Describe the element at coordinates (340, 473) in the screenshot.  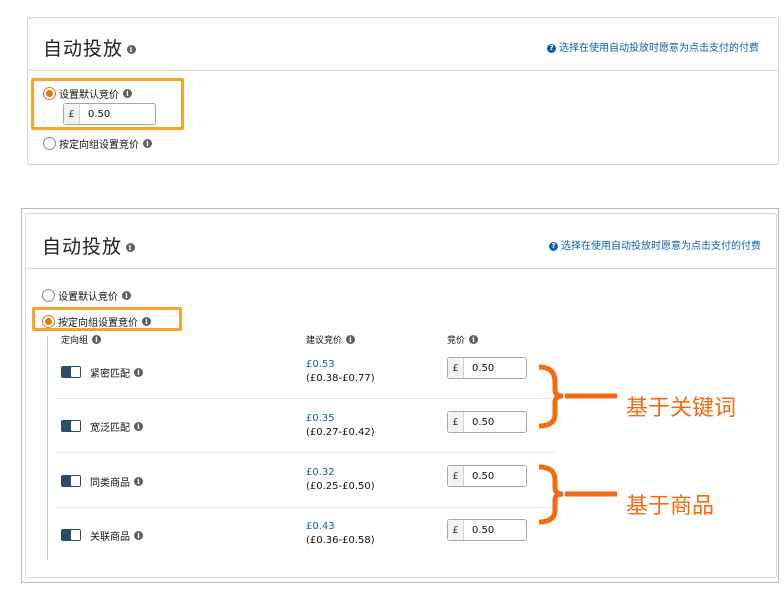
I see `suggested-bid-link: £0.32` at that location.